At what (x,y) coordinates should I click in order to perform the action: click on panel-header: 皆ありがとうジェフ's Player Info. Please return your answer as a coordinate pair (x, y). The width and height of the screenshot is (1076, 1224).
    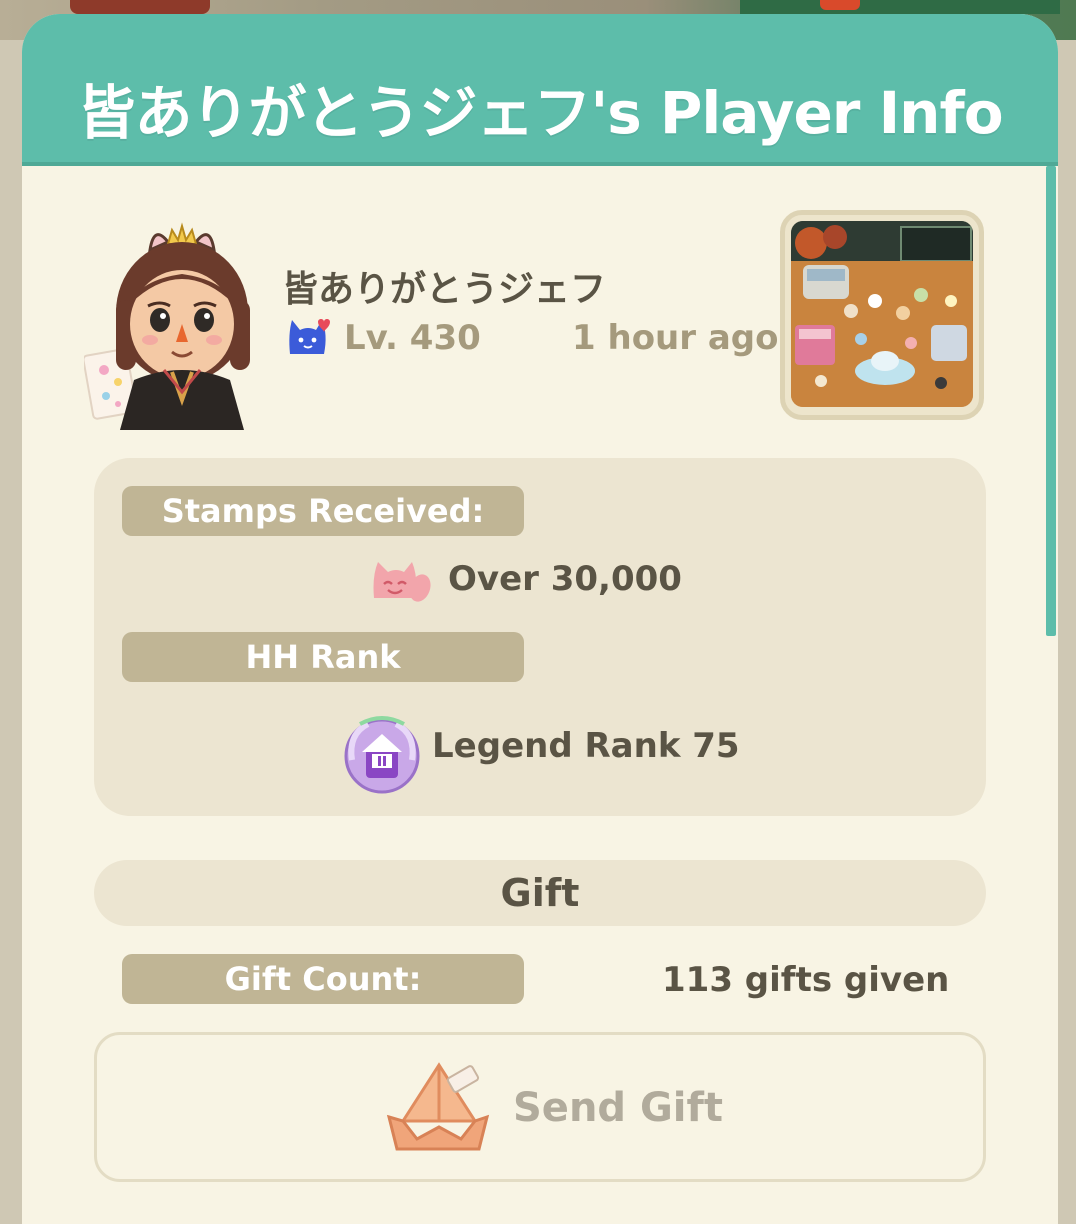
    Looking at the image, I should click on (540, 90).